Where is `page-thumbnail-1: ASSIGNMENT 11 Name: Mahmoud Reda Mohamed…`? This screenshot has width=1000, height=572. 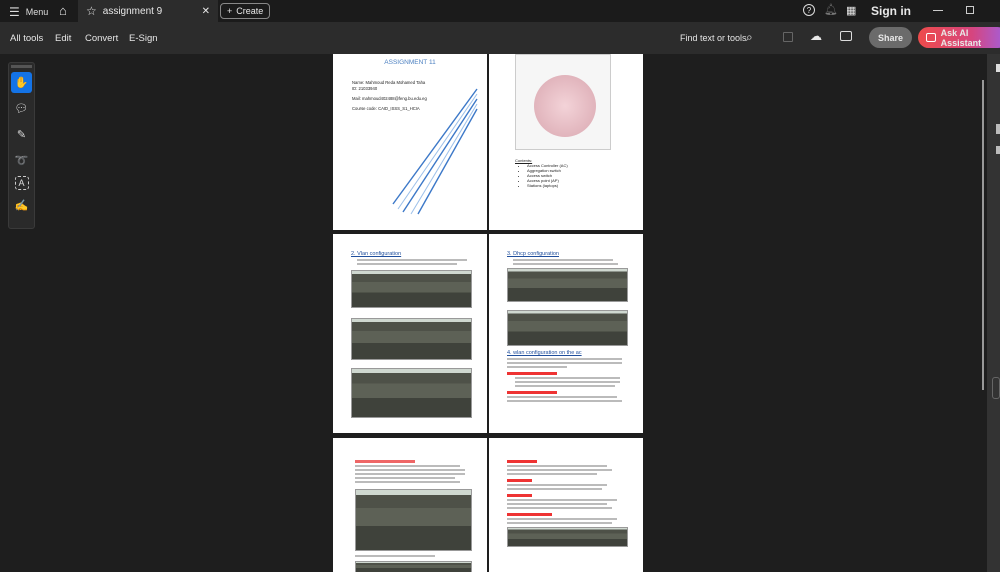 page-thumbnail-1: ASSIGNMENT 11 Name: Mahmoud Reda Mohamed… is located at coordinates (410, 142).